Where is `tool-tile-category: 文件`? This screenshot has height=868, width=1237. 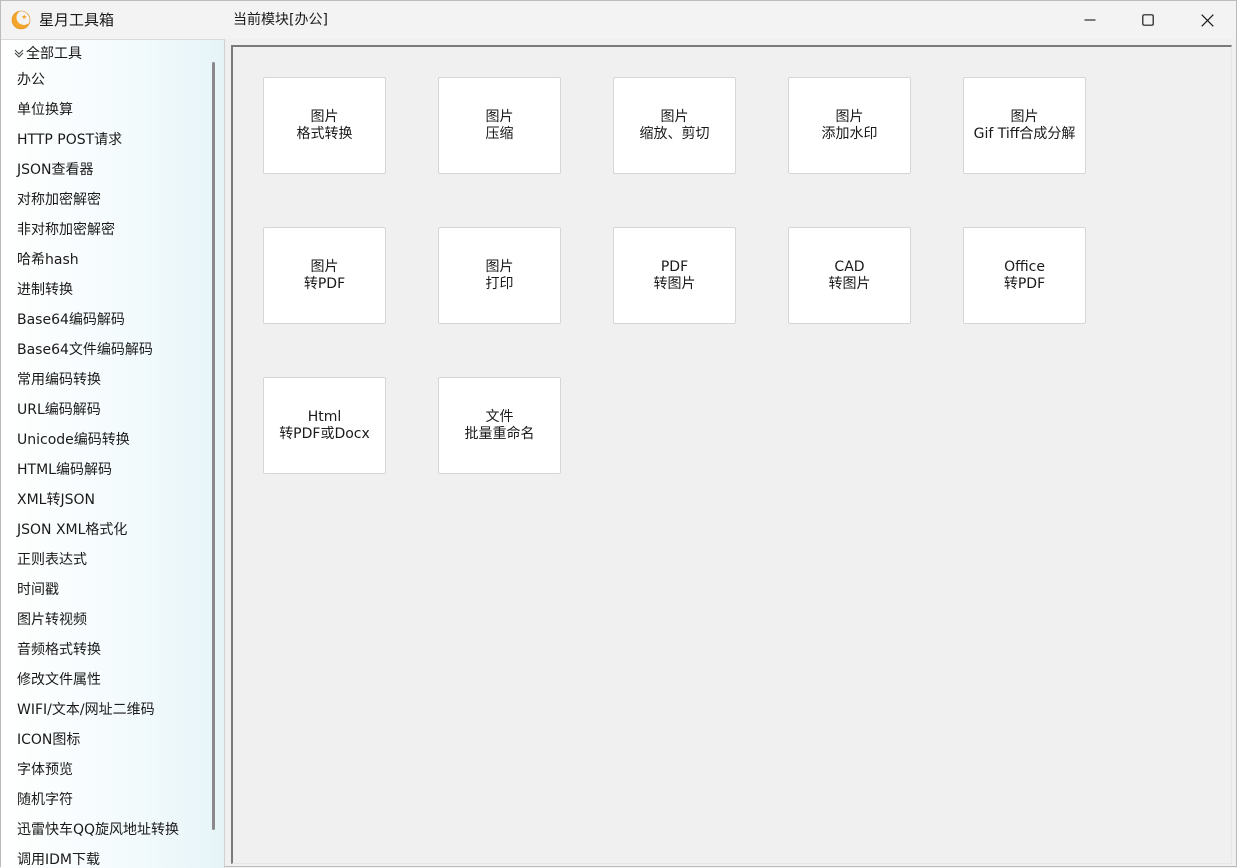 tool-tile-category: 文件 is located at coordinates (499, 416).